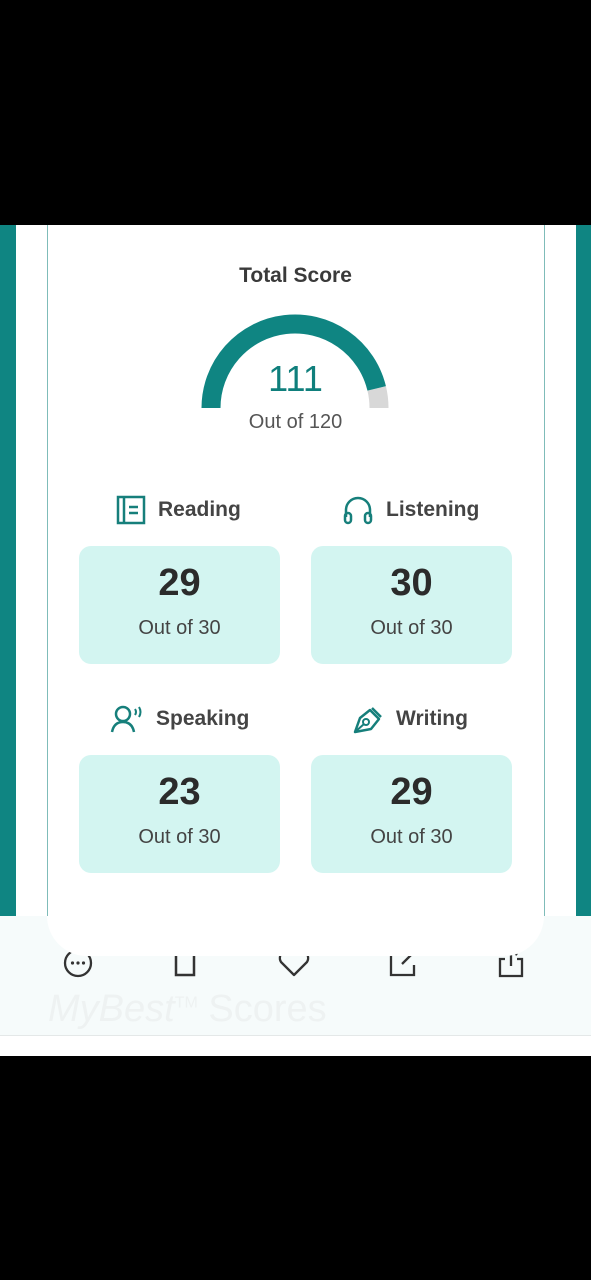 The height and width of the screenshot is (1280, 591). I want to click on listening-score-box: 30 Out of 30, so click(411, 605).